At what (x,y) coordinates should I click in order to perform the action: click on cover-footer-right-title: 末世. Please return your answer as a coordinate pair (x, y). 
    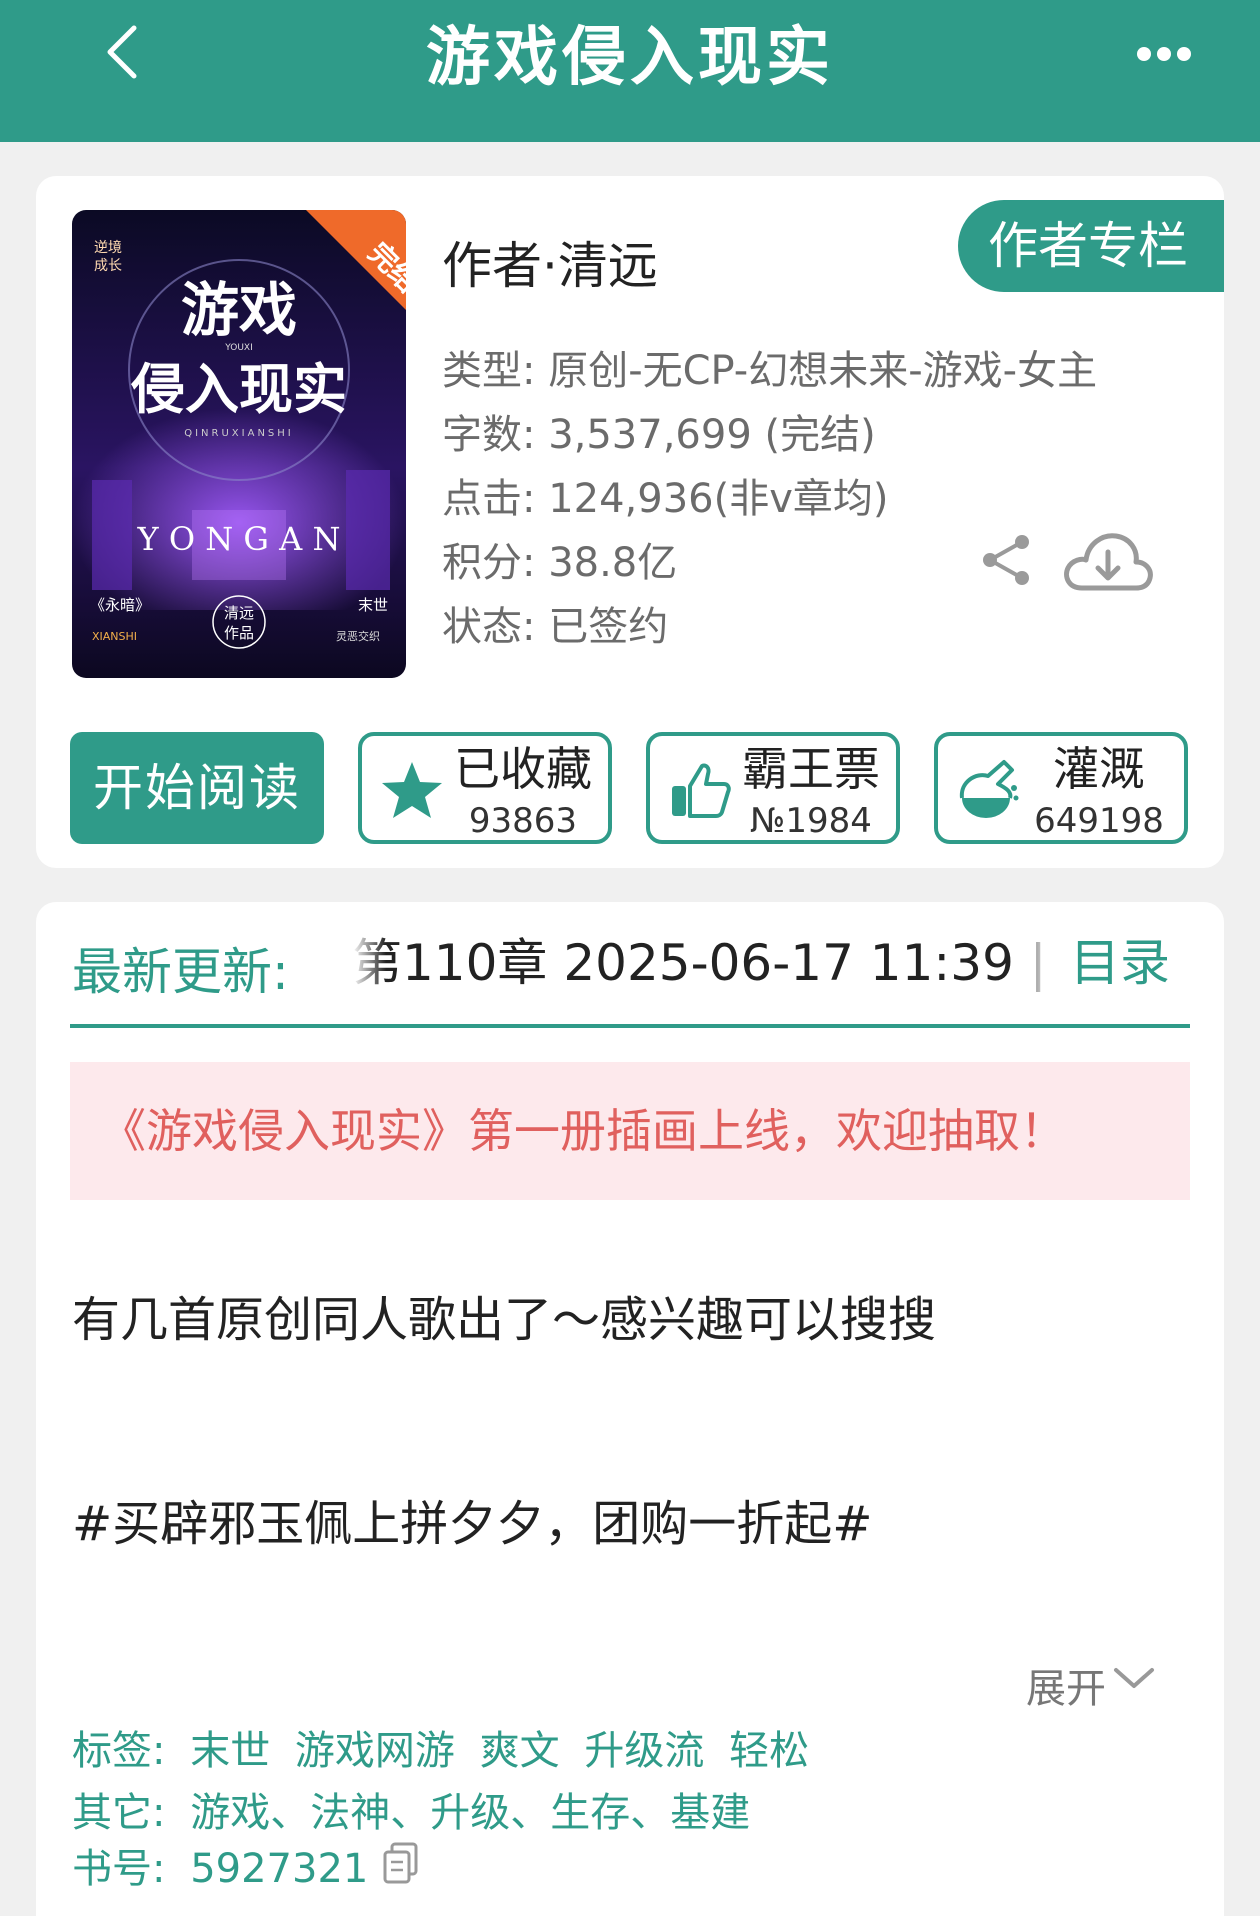
    Looking at the image, I should click on (373, 605).